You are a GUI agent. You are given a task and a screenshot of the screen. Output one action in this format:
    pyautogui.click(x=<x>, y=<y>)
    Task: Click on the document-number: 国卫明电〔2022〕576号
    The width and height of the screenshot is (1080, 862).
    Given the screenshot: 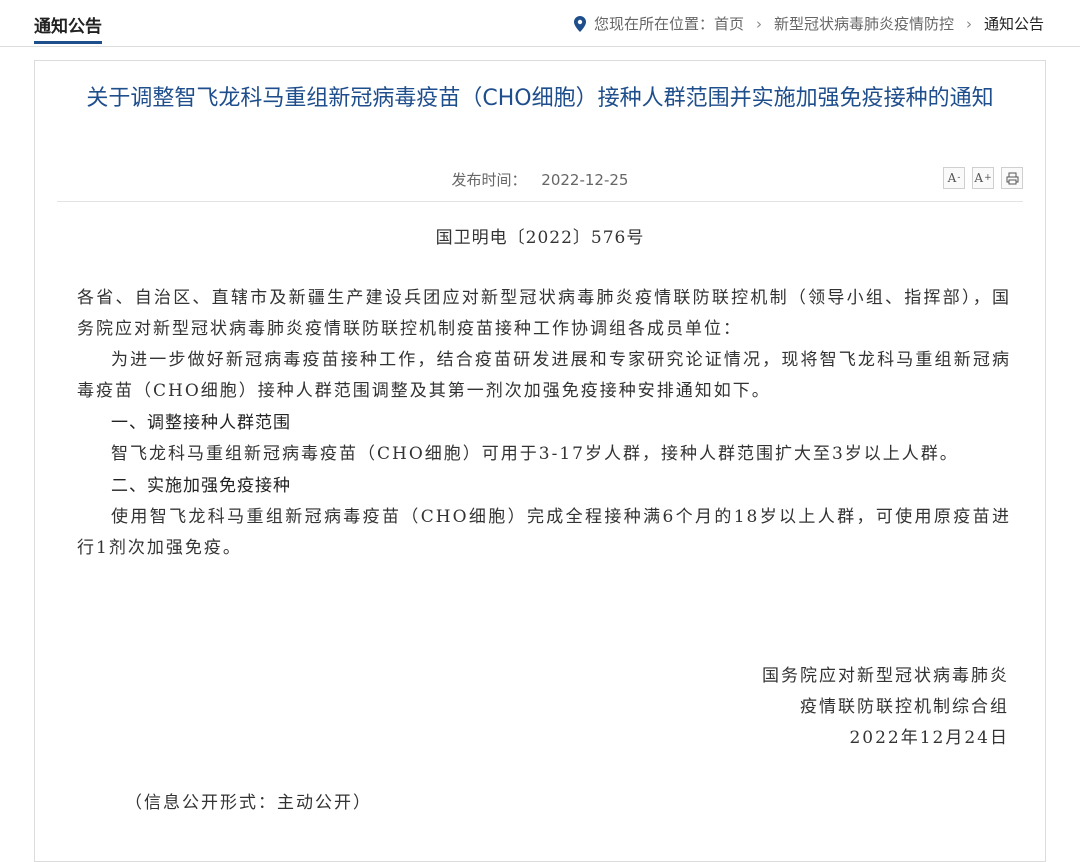 What is the action you would take?
    pyautogui.click(x=540, y=238)
    